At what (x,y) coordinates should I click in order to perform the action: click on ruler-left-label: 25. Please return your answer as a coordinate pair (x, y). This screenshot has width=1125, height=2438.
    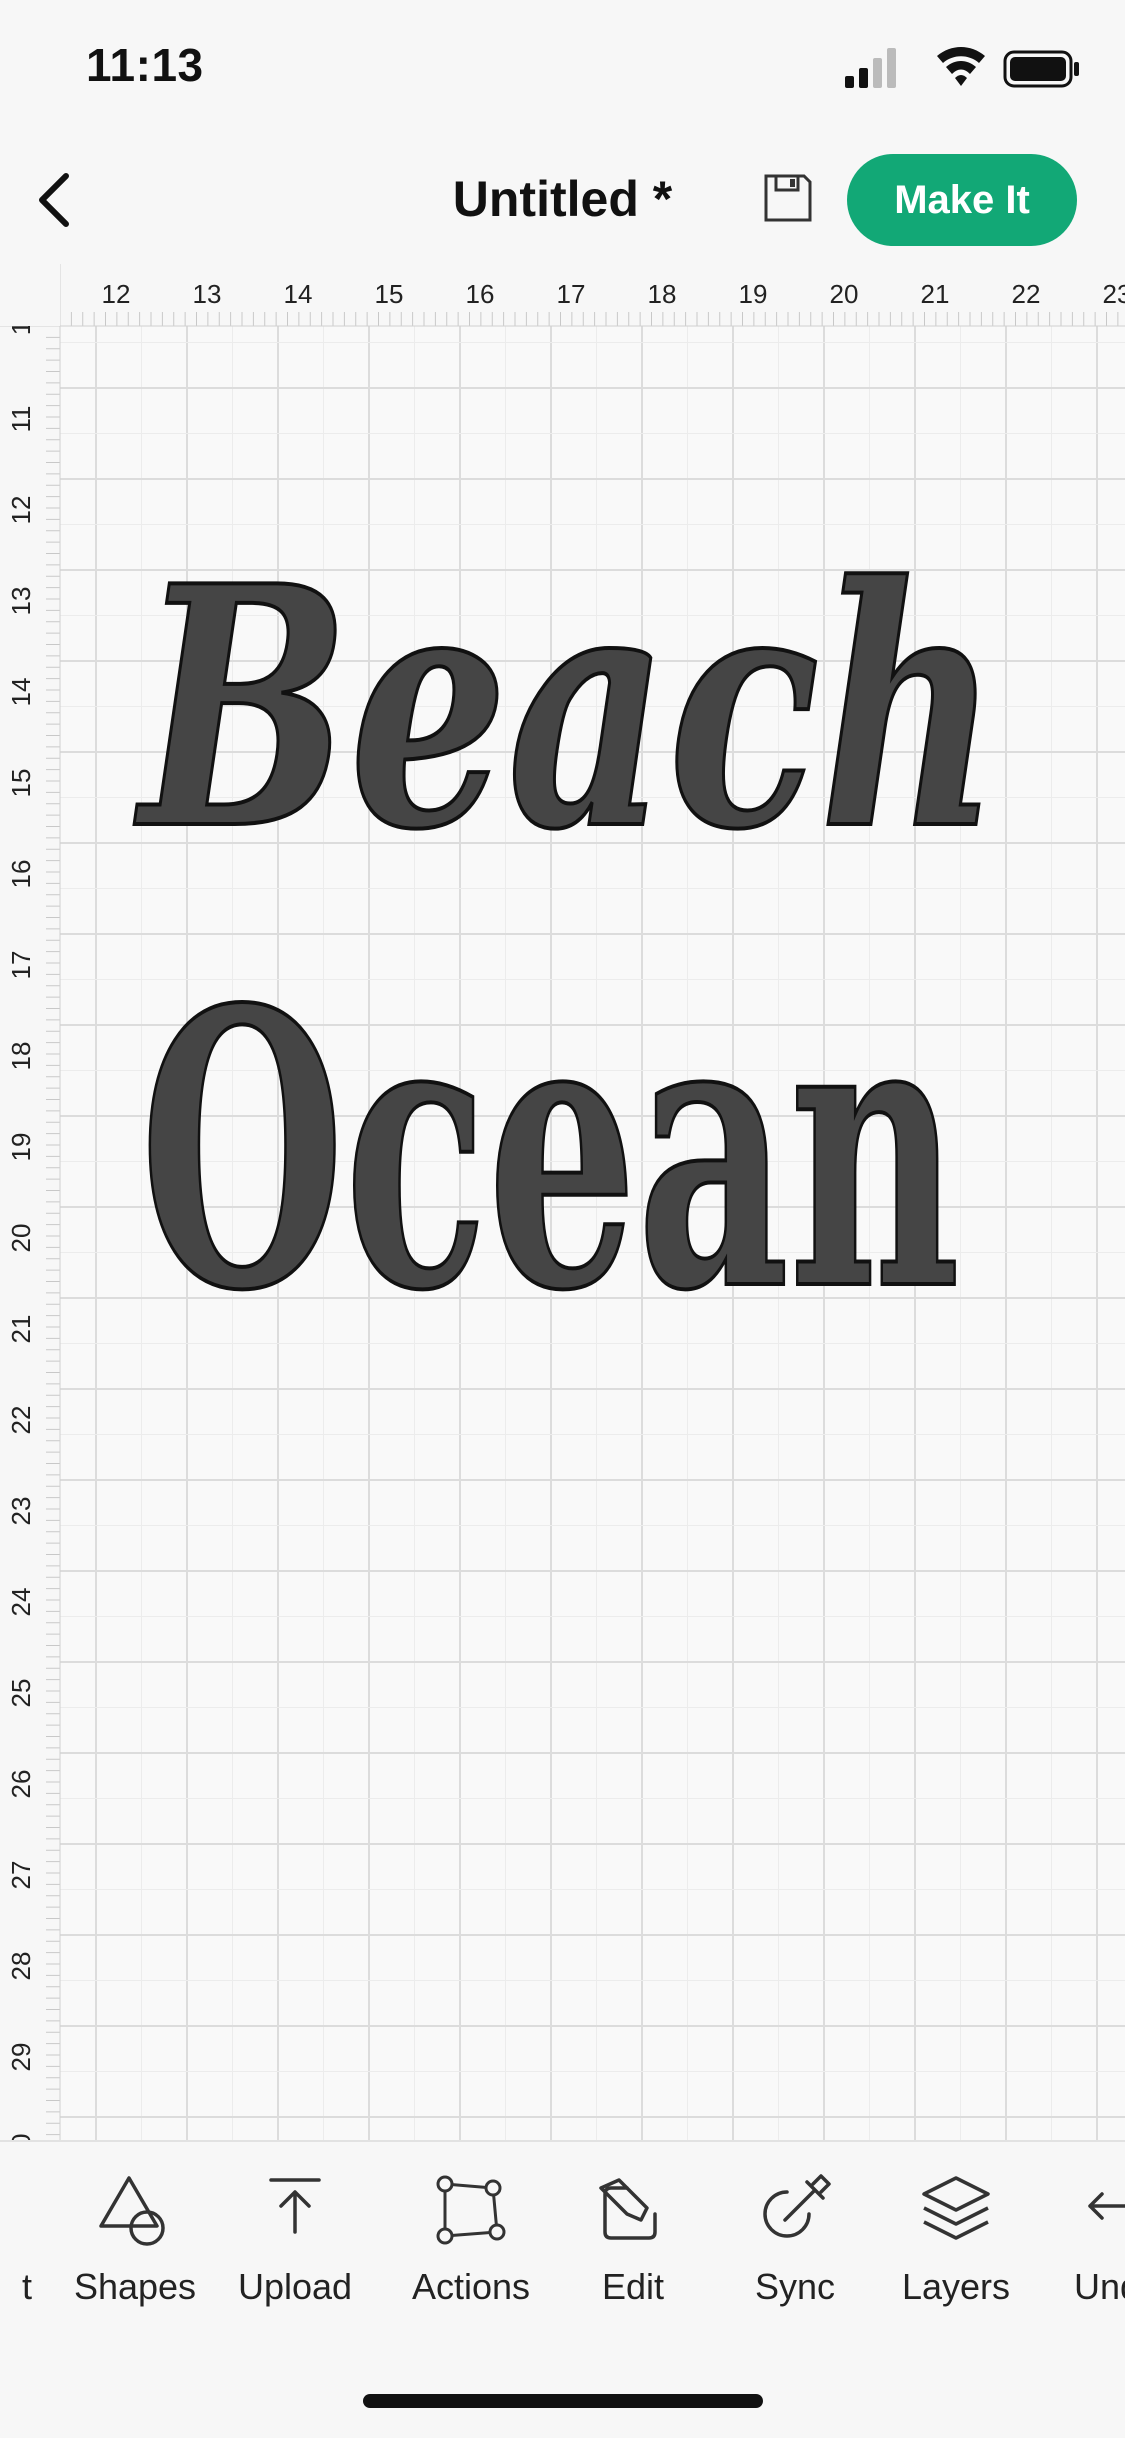
    Looking at the image, I should click on (21, 1693).